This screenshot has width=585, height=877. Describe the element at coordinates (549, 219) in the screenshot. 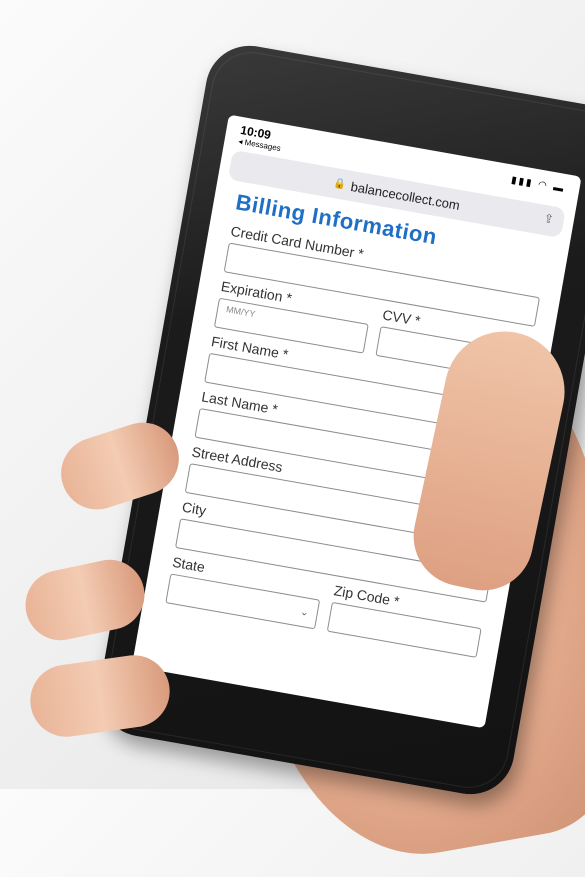

I see `share-icon: ⇪` at that location.